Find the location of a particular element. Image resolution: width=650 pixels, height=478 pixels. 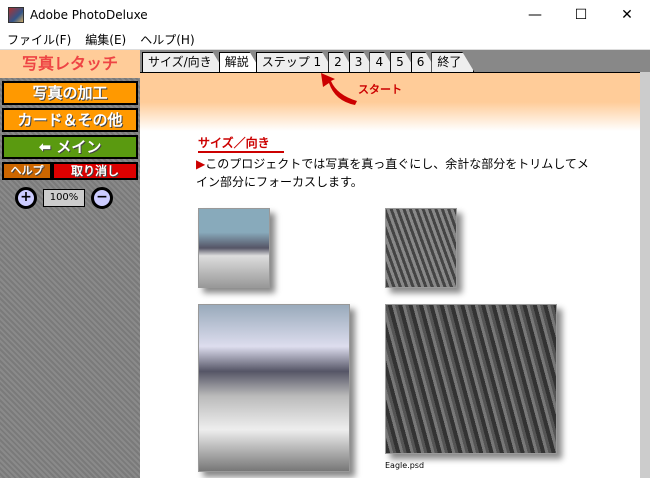

main-button: ⬅ メイン is located at coordinates (70, 147).